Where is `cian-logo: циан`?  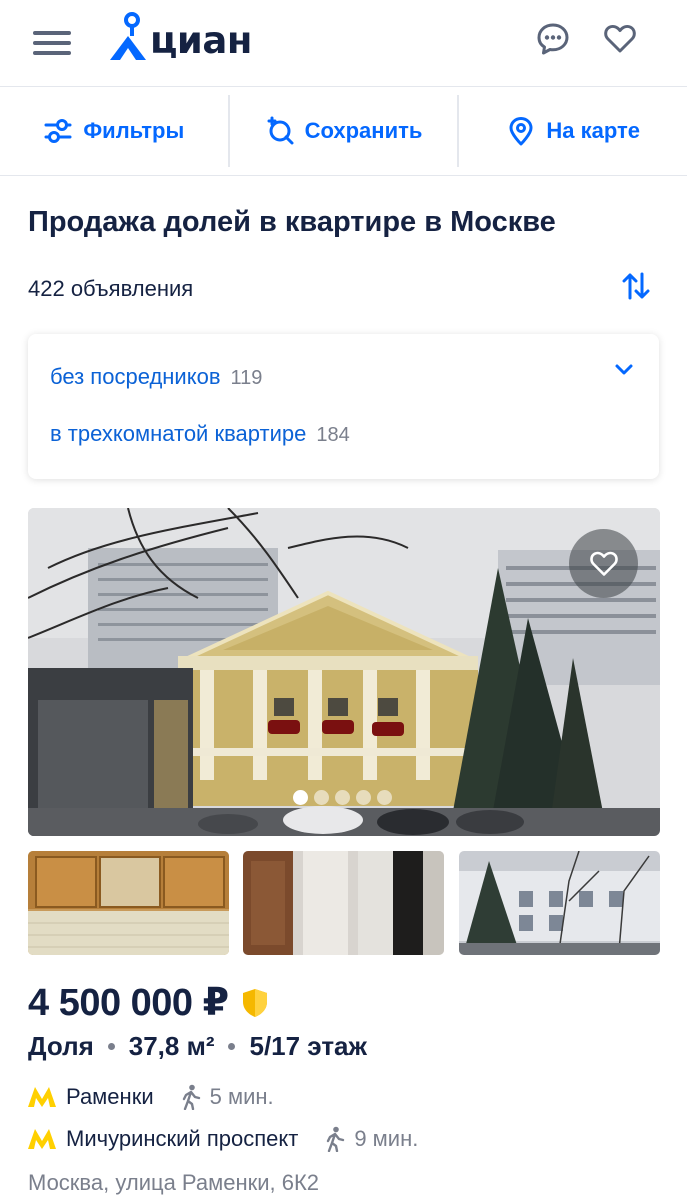 cian-logo: циан is located at coordinates (180, 36).